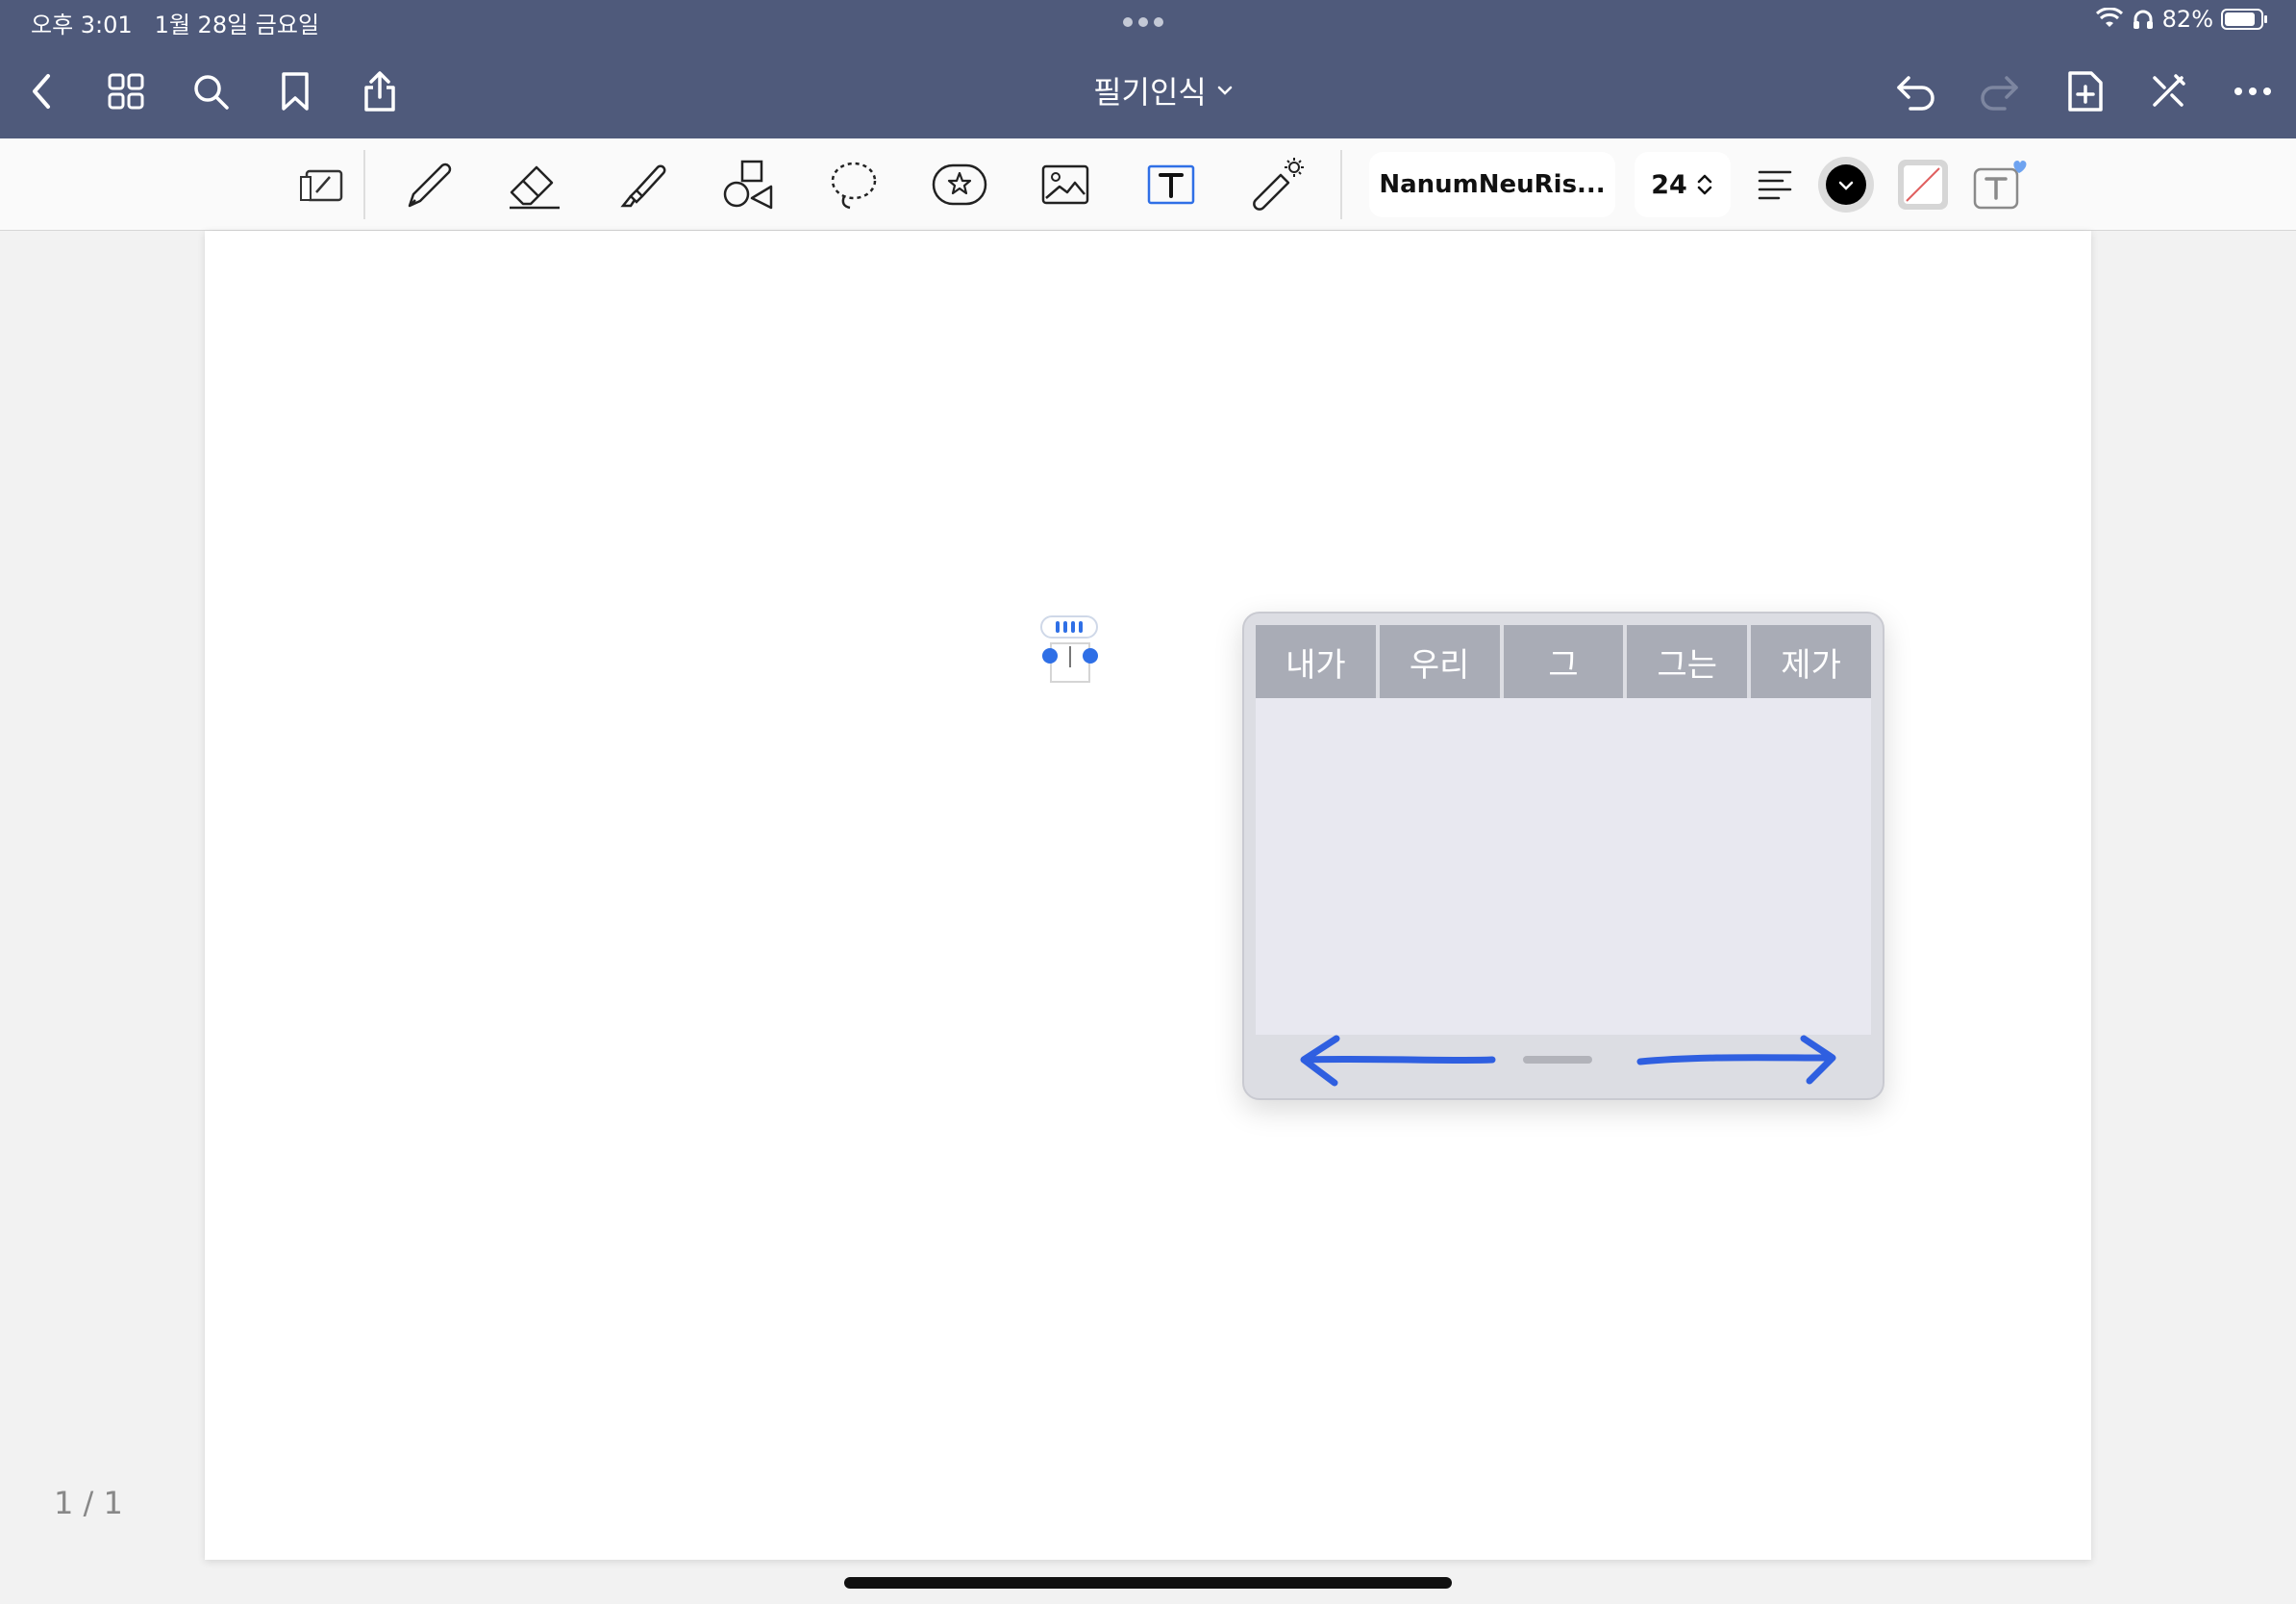  I want to click on tool-bar: NanumNeuRis... 24, so click(1148, 184).